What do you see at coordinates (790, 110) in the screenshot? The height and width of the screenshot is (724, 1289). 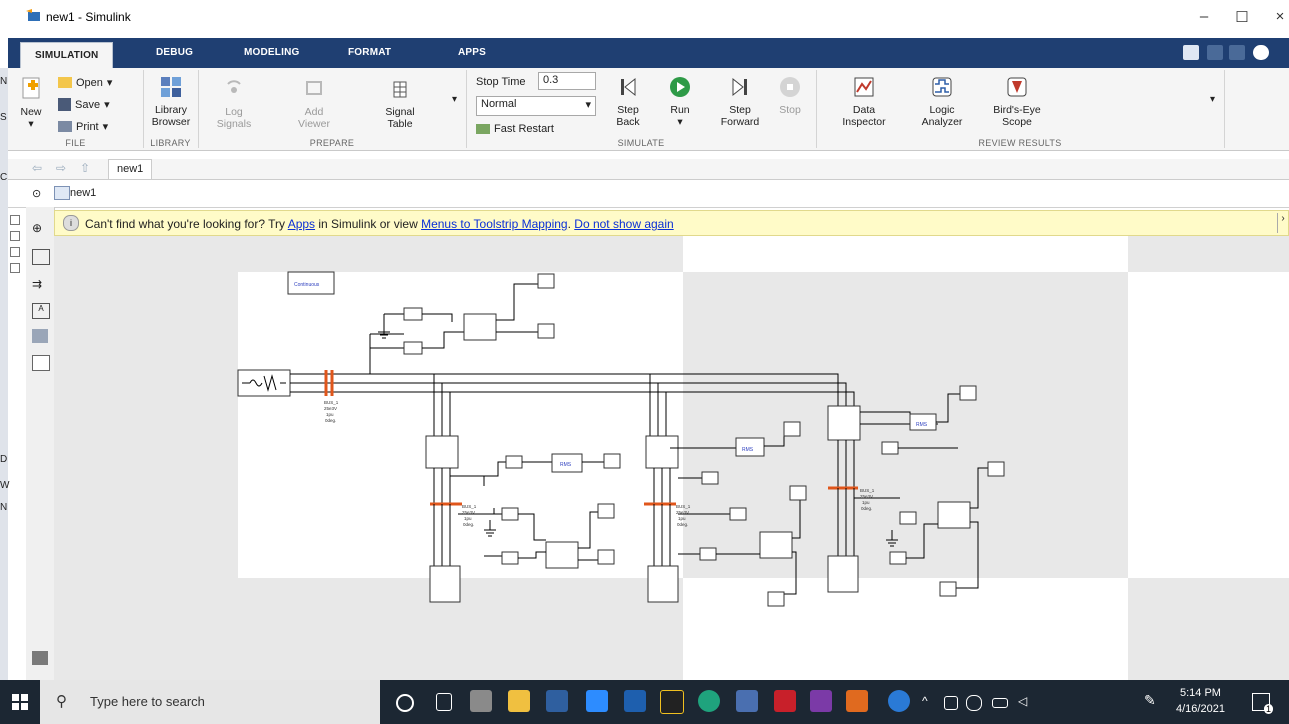 I see `stop-label: Stop` at bounding box center [790, 110].